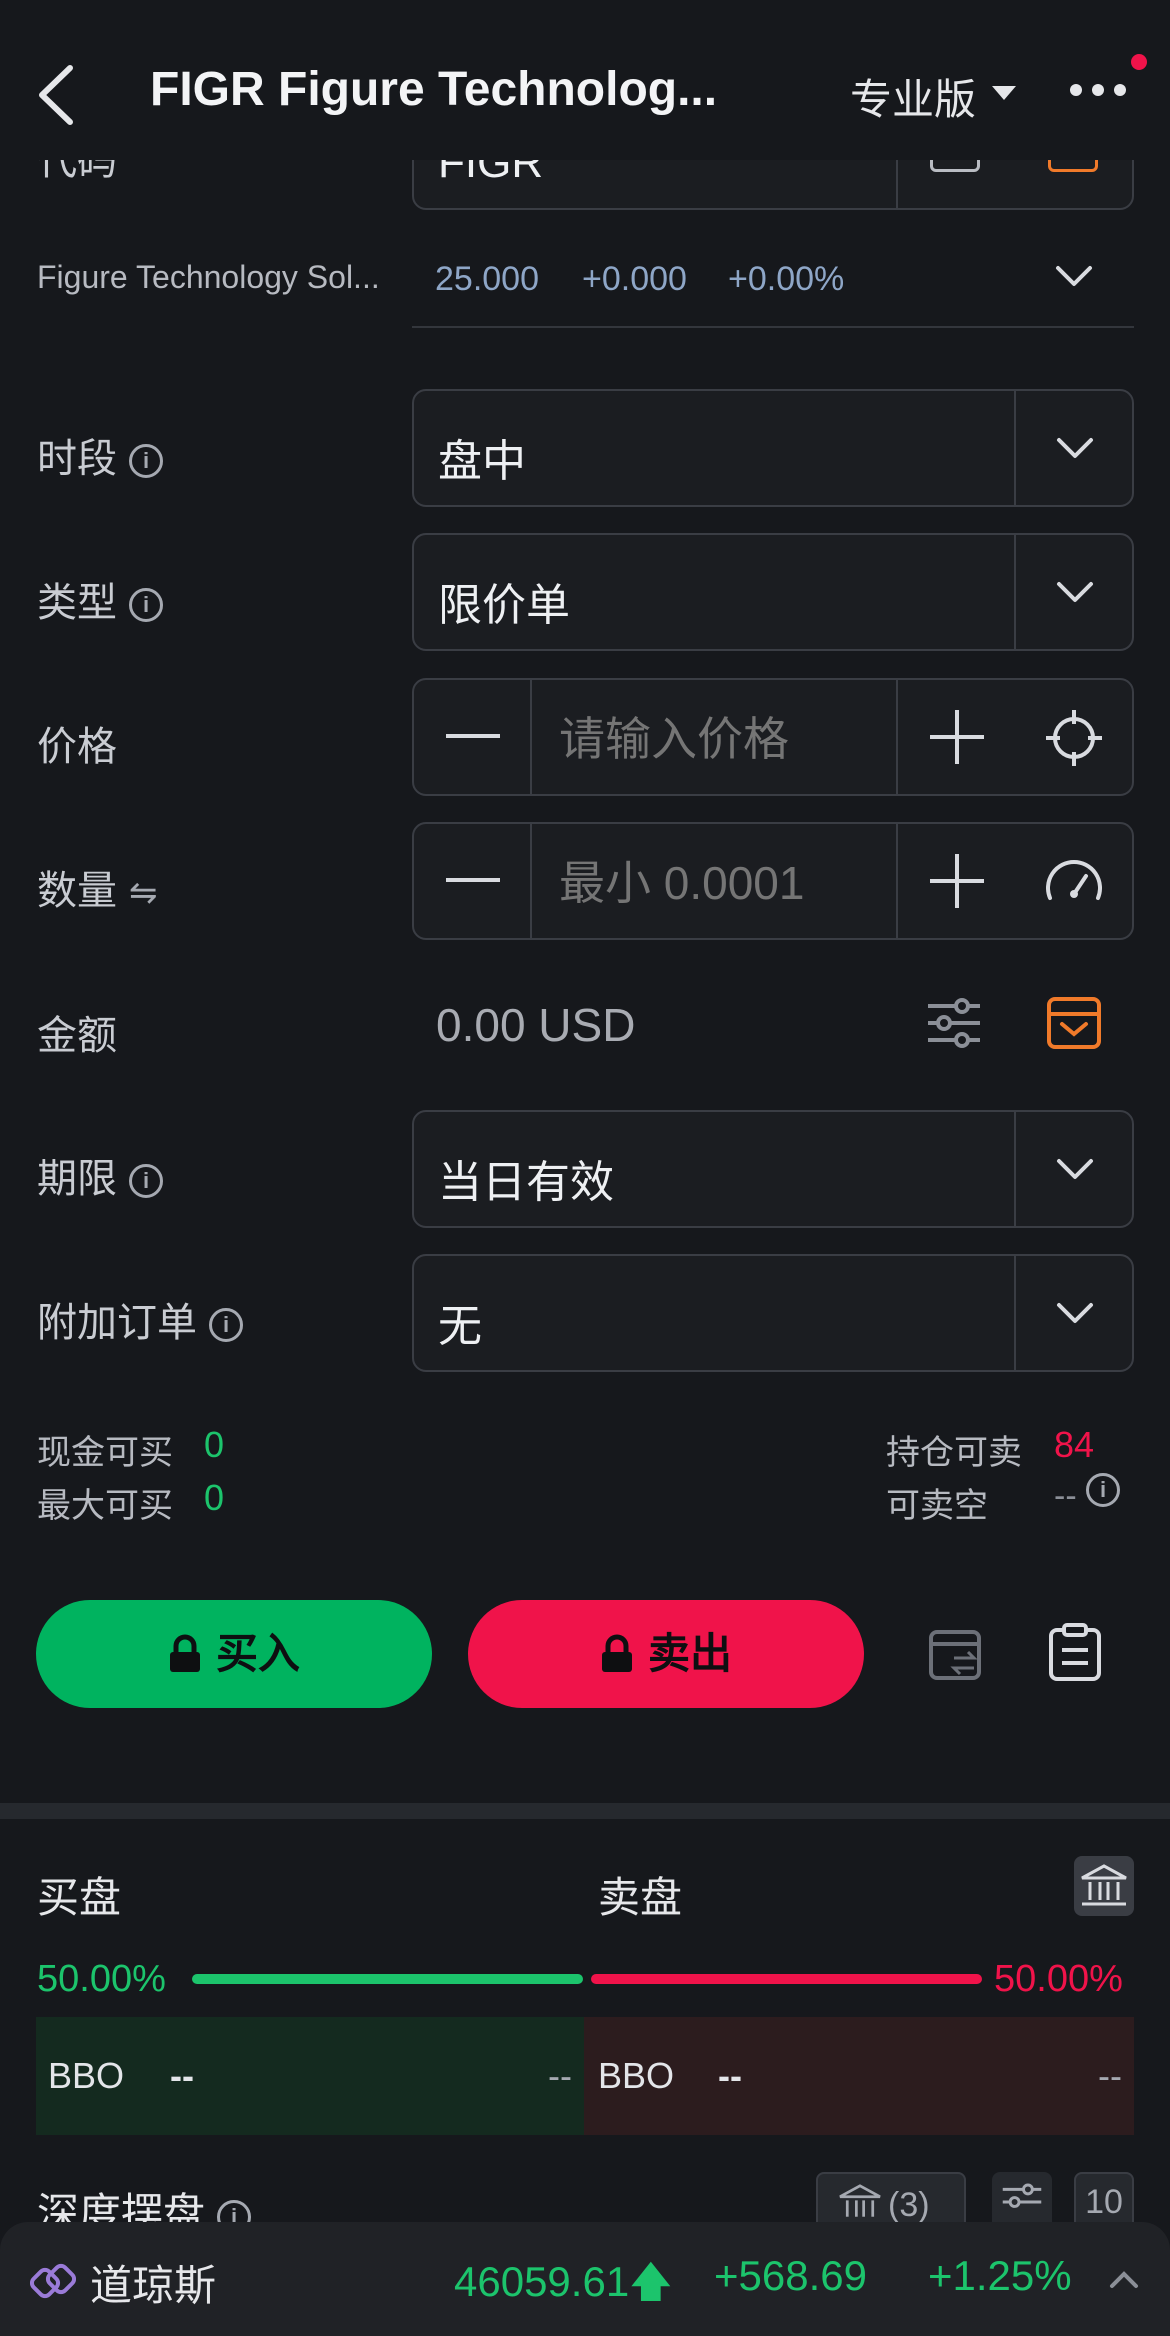 The width and height of the screenshot is (1170, 2336). What do you see at coordinates (719, 739) in the screenshot?
I see `price-input` at bounding box center [719, 739].